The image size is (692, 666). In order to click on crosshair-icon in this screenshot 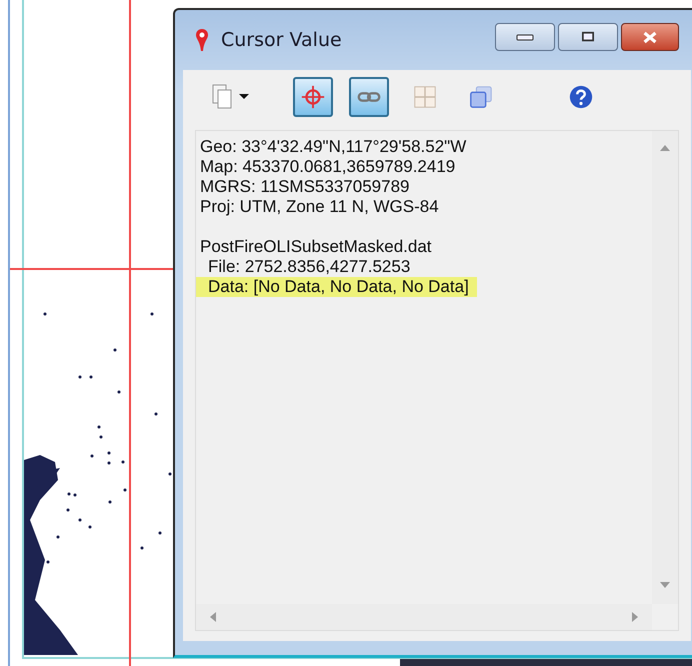, I will do `click(313, 97)`.